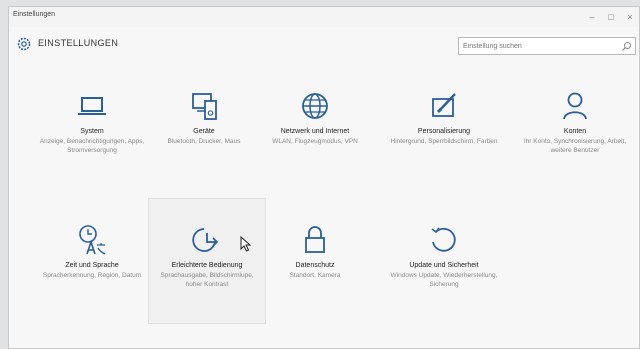 This screenshot has width=640, height=349. I want to click on lock-icon, so click(315, 239).